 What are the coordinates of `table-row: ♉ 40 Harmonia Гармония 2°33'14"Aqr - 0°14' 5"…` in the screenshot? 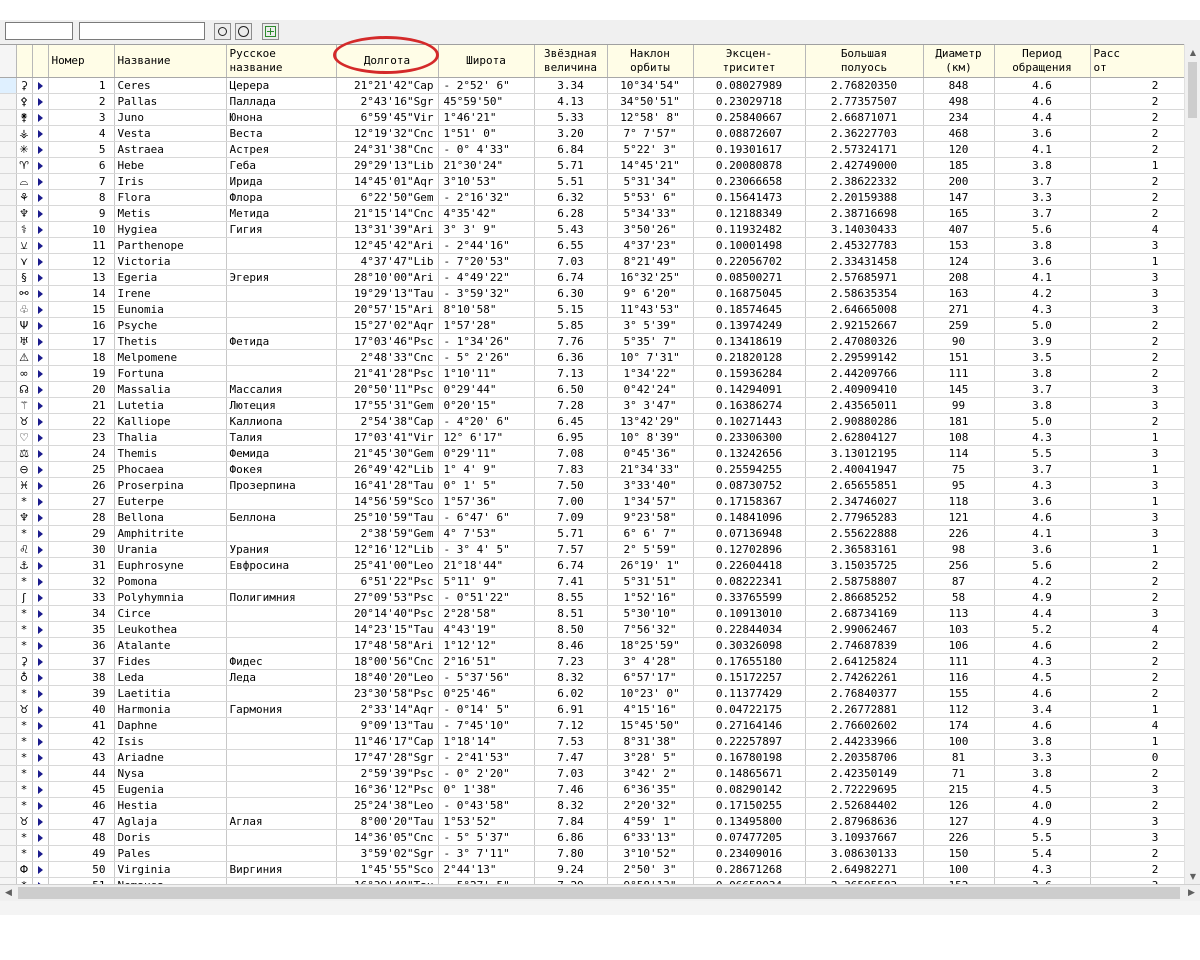 It's located at (600, 709).